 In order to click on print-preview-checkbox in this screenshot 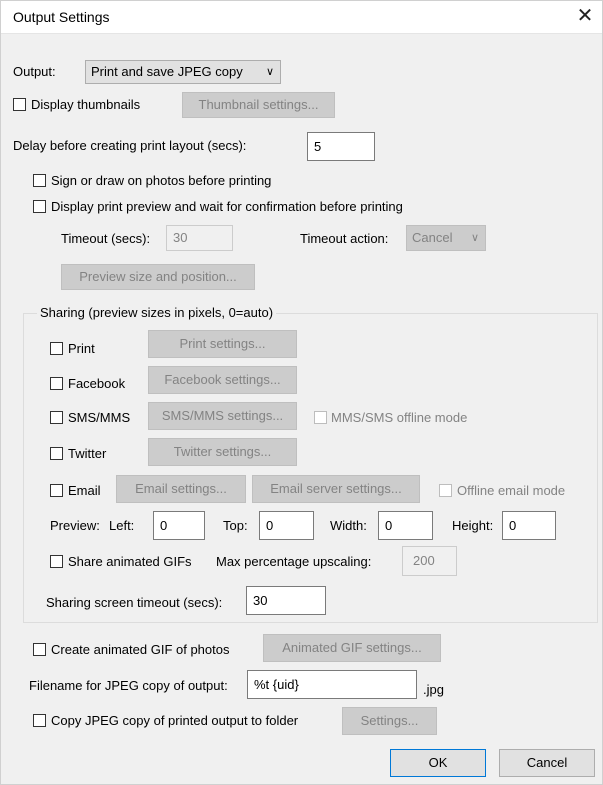, I will do `click(39, 206)`.